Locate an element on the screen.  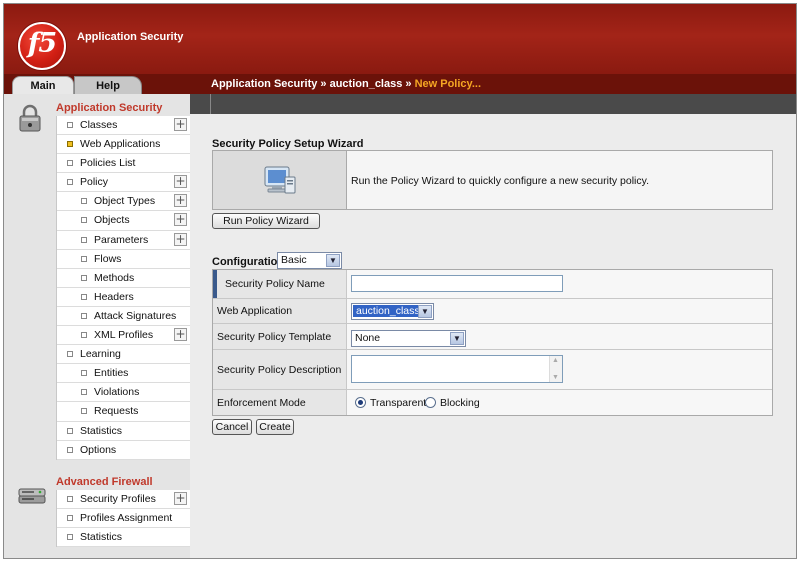
sidebar-item-objects: Objects + is located at coordinates (123, 221).